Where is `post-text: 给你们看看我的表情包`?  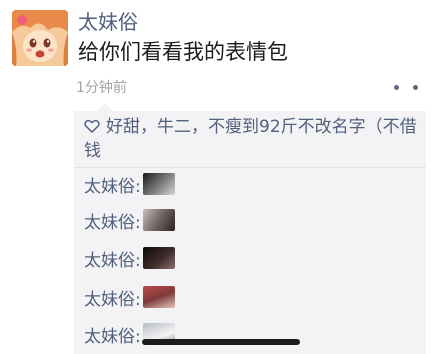
post-text: 给你们看看我的表情包 is located at coordinates (183, 52).